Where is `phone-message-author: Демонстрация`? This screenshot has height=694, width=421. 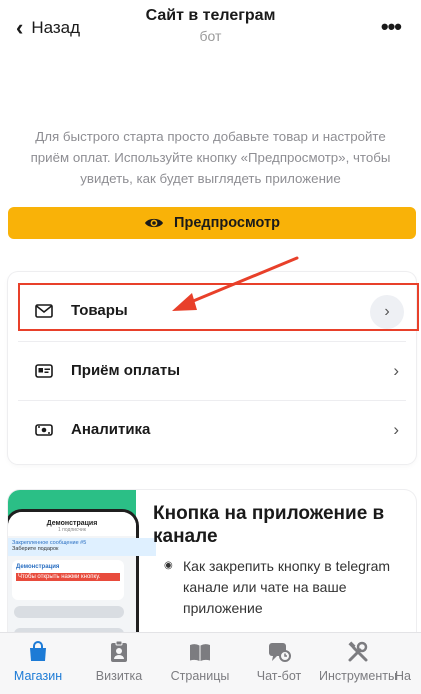
phone-message-author: Демонстрация is located at coordinates (38, 567).